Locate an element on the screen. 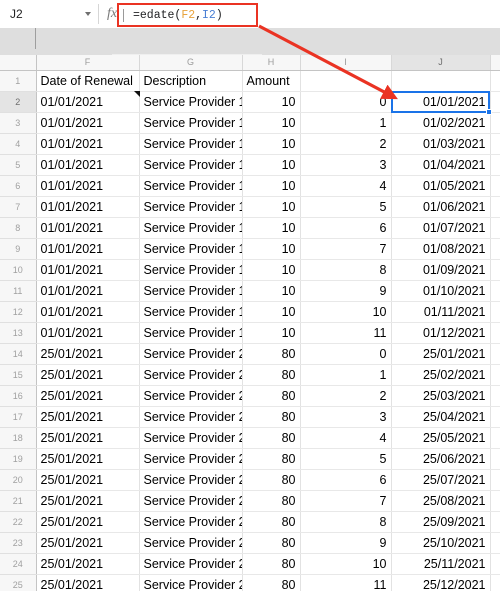 The height and width of the screenshot is (591, 500). cell-G5: Service Provider 1 is located at coordinates (191, 165).